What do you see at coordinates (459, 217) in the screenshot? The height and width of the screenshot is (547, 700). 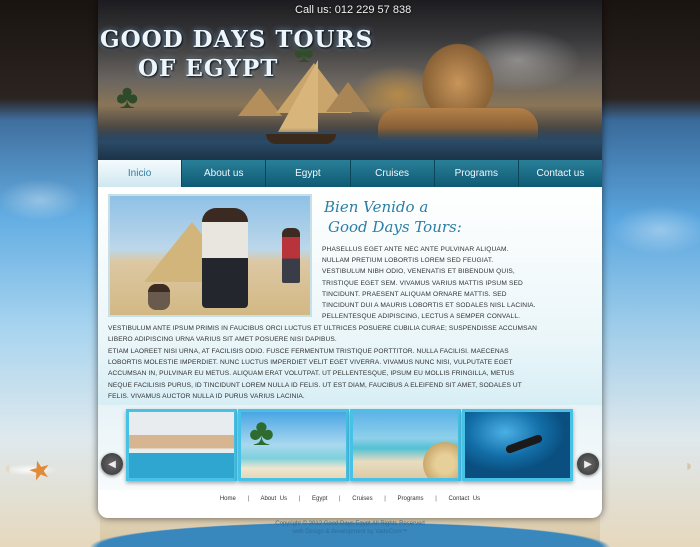 I see `welcome-heading: Bien Venido a Good Days Tours:` at bounding box center [459, 217].